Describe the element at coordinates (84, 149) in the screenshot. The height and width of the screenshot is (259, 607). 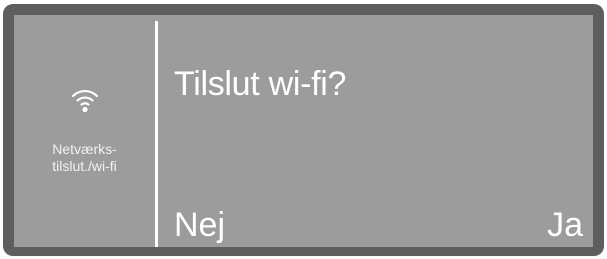
I see `sidebar-label-line-1: Netværks-` at that location.